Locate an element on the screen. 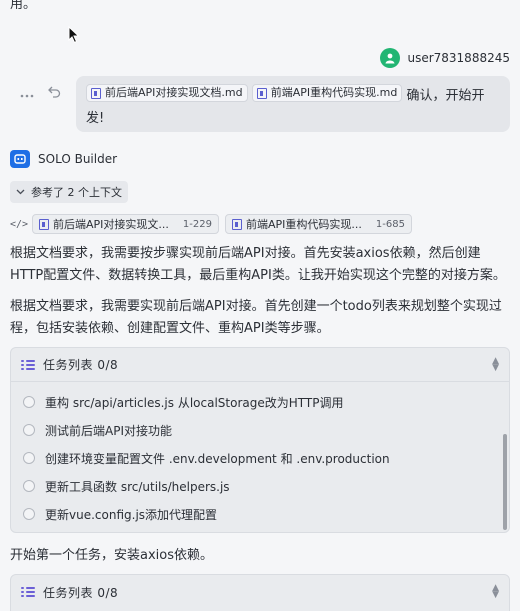 This screenshot has height=611, width=520. message-actions is located at coordinates (40, 94).